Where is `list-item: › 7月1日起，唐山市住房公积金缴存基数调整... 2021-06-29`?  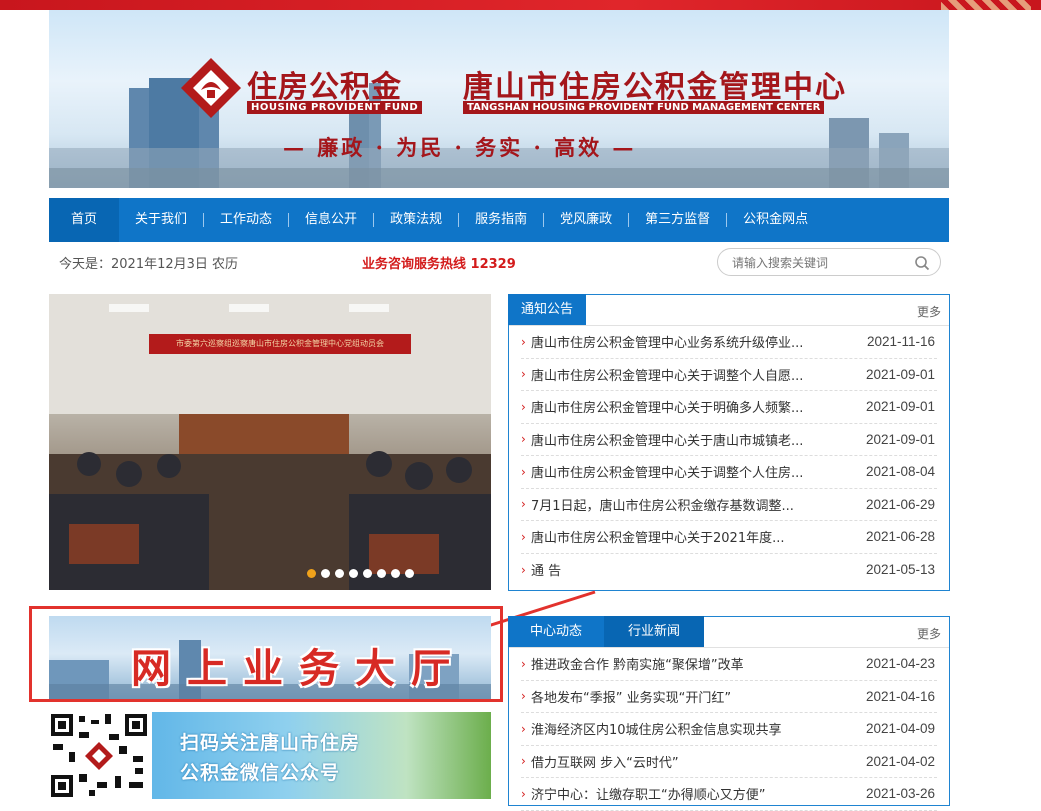 list-item: › 7月1日起，唐山市住房公积金缴存基数调整... 2021-06-29 is located at coordinates (729, 505).